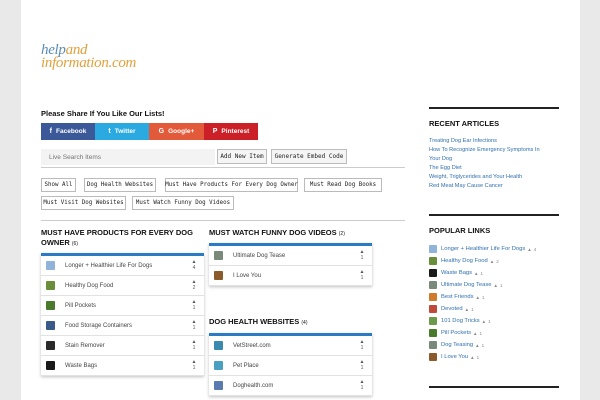 This screenshot has height=400, width=600. What do you see at coordinates (246, 365) in the screenshot?
I see `item-label: Pet Place` at bounding box center [246, 365].